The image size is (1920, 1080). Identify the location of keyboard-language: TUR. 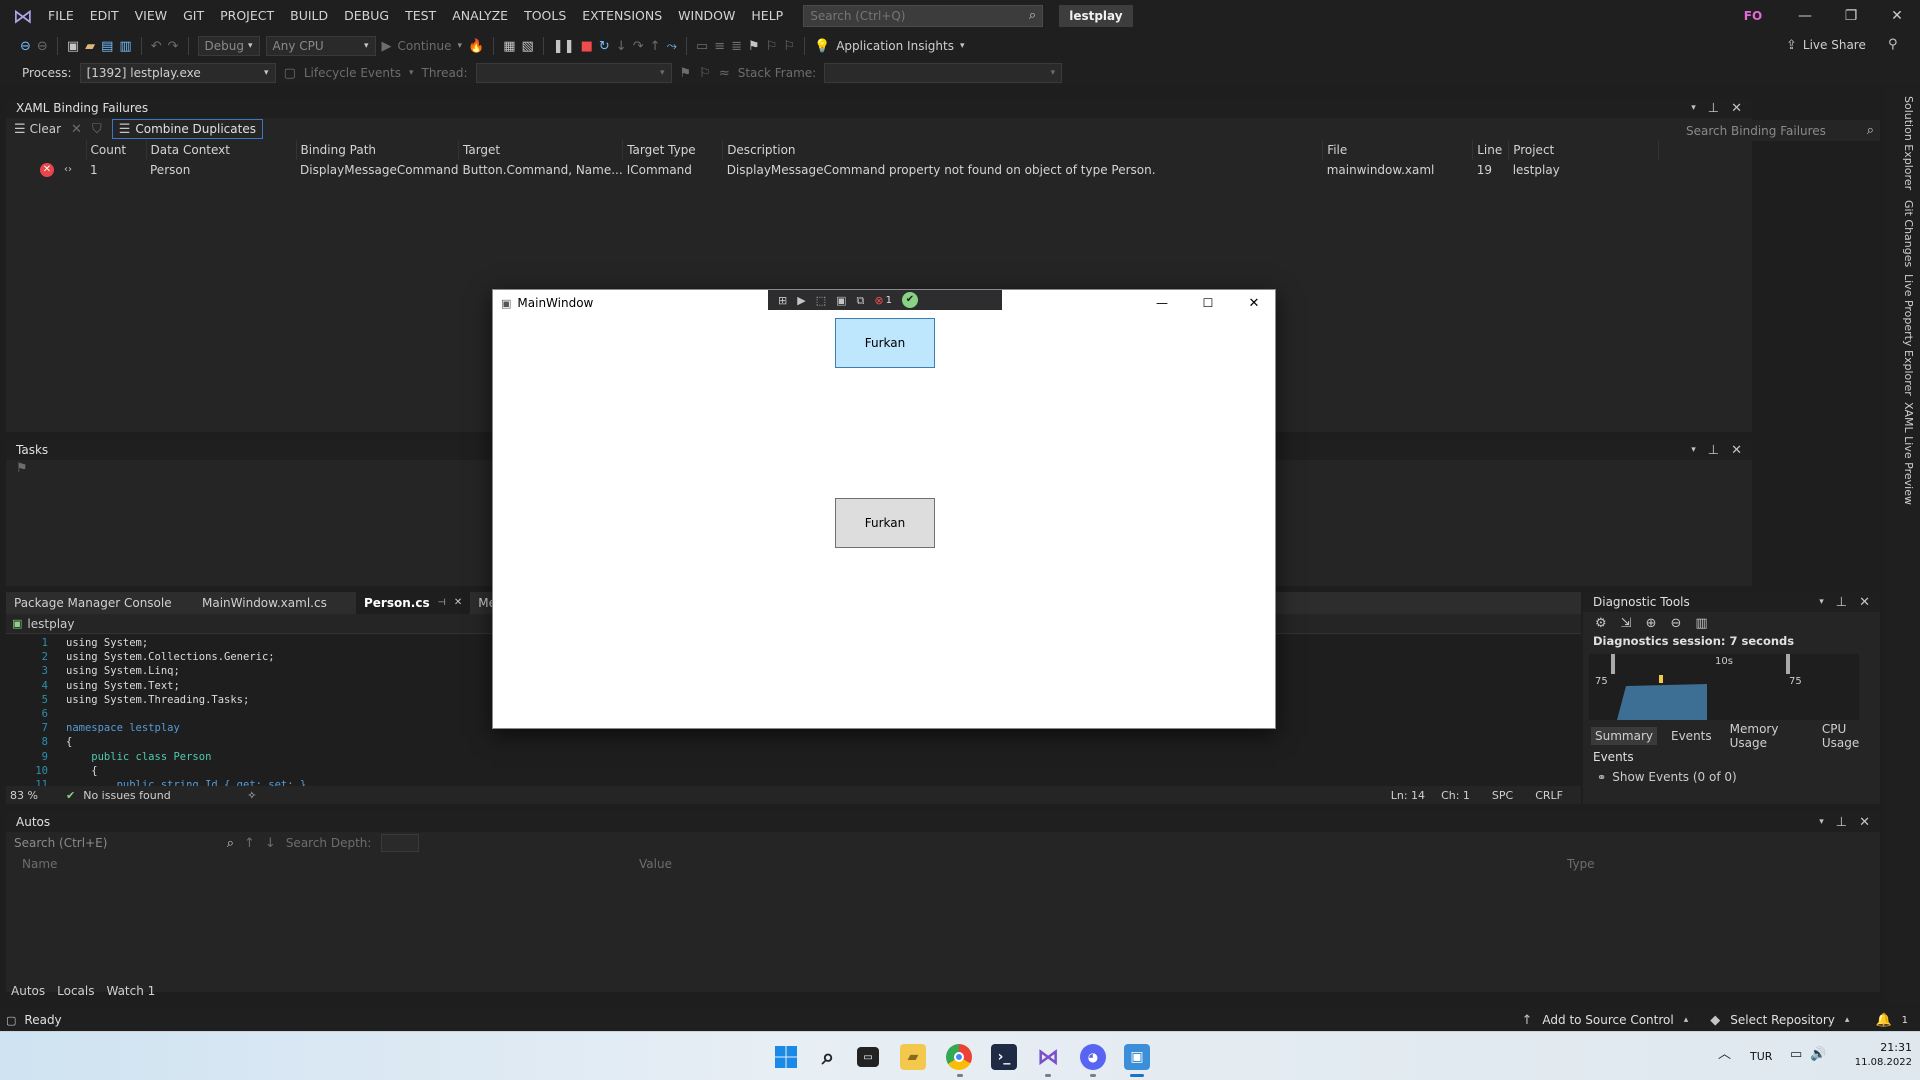
(1761, 1056).